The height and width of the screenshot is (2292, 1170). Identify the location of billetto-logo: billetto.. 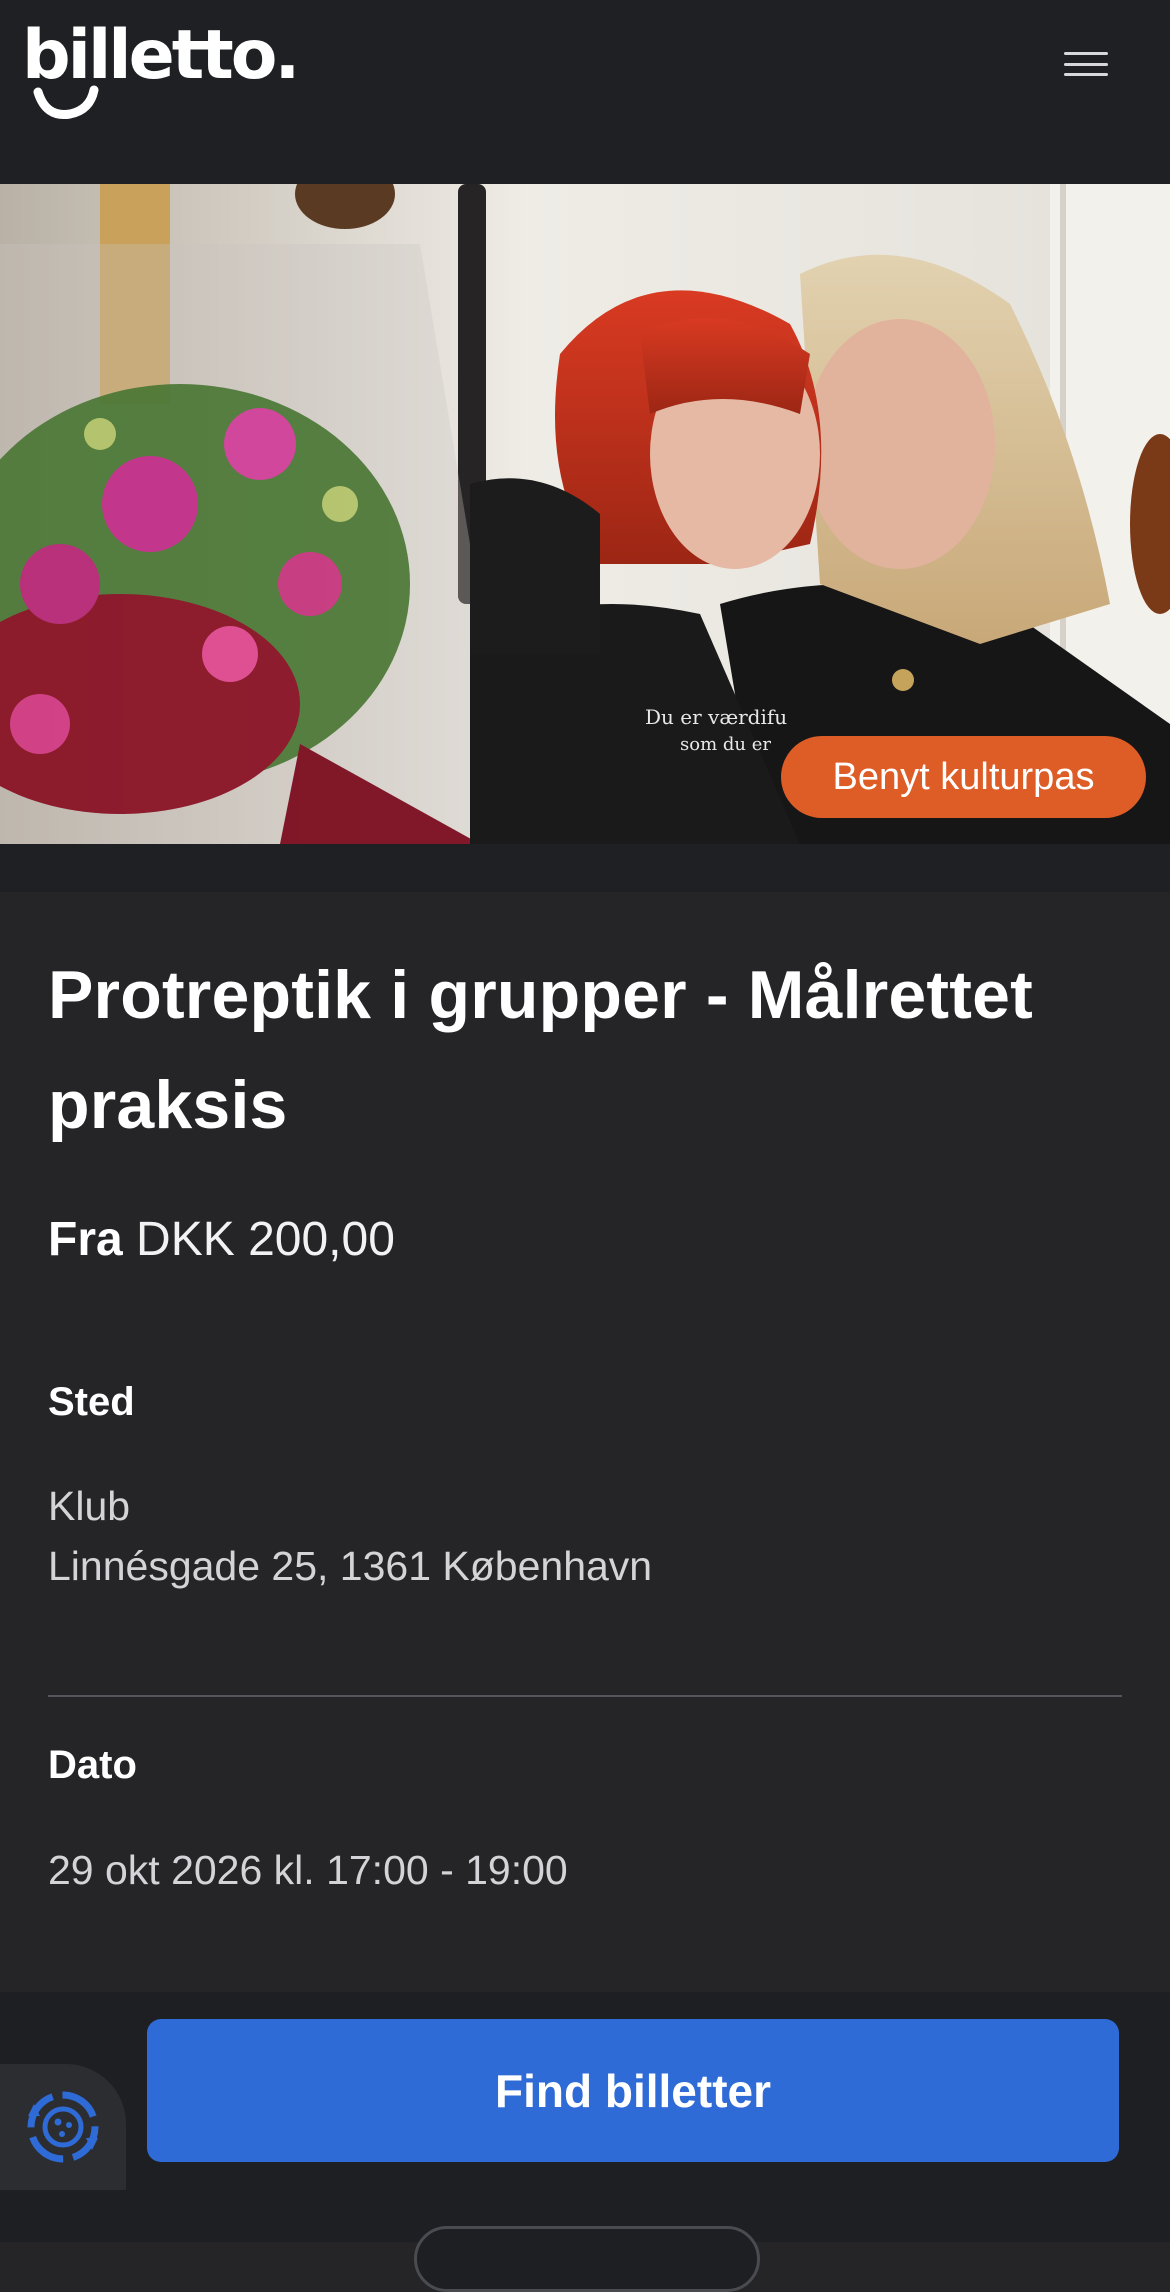
(160, 67).